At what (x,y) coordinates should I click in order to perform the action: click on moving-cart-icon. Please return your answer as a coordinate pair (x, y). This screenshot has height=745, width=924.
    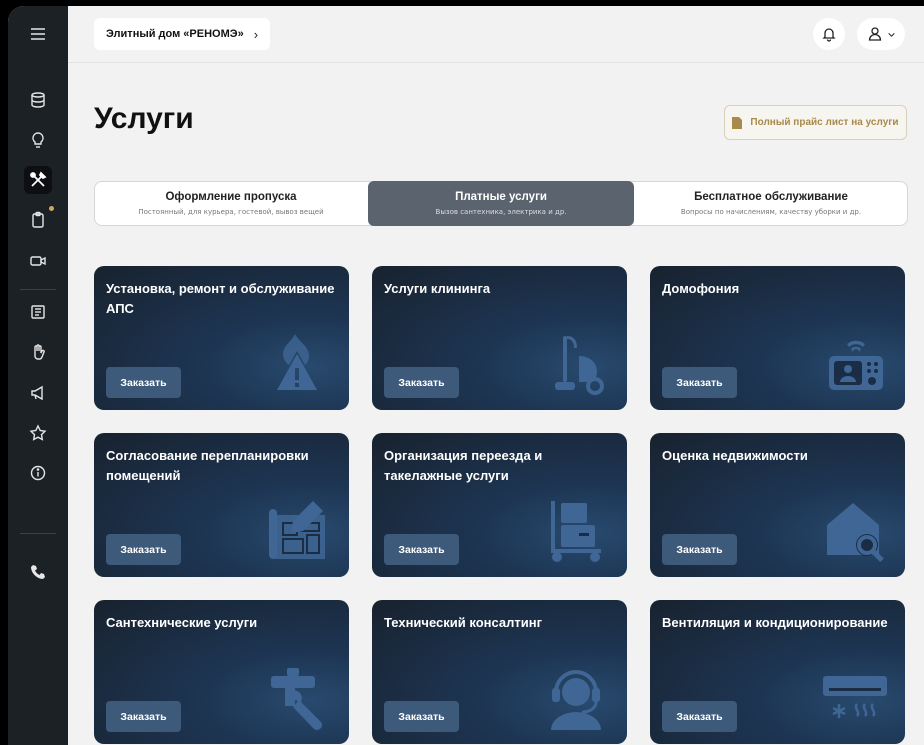
    Looking at the image, I should click on (576, 531).